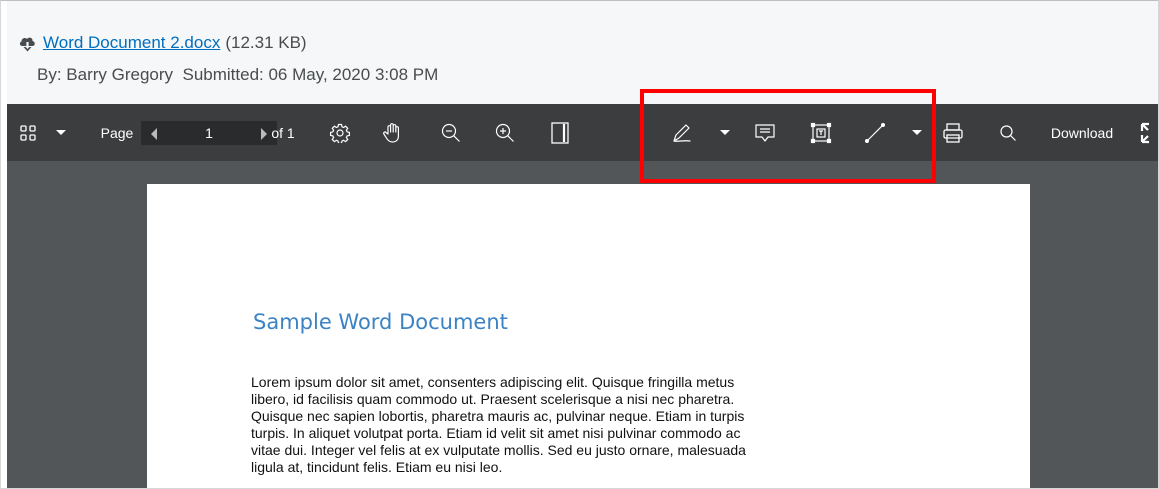  What do you see at coordinates (61, 132) in the screenshot?
I see `dropdown-icon` at bounding box center [61, 132].